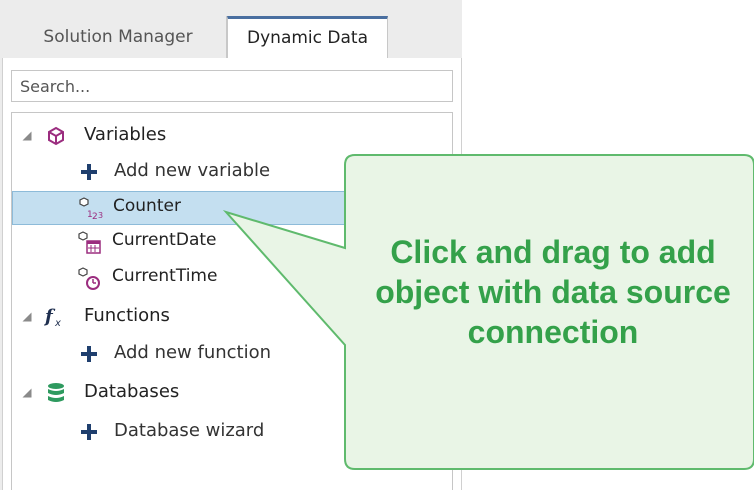 Image resolution: width=754 pixels, height=490 pixels. What do you see at coordinates (164, 240) in the screenshot?
I see `tree-item-label: CurrentDate` at bounding box center [164, 240].